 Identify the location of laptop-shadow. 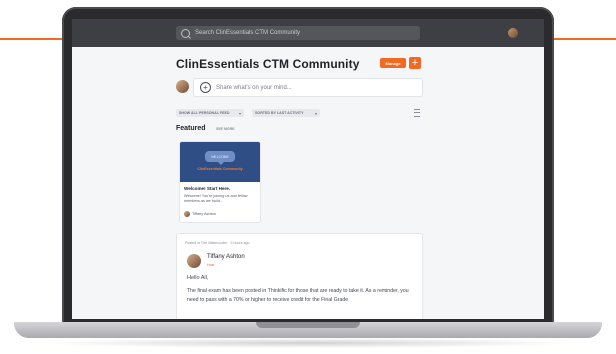
(308, 343).